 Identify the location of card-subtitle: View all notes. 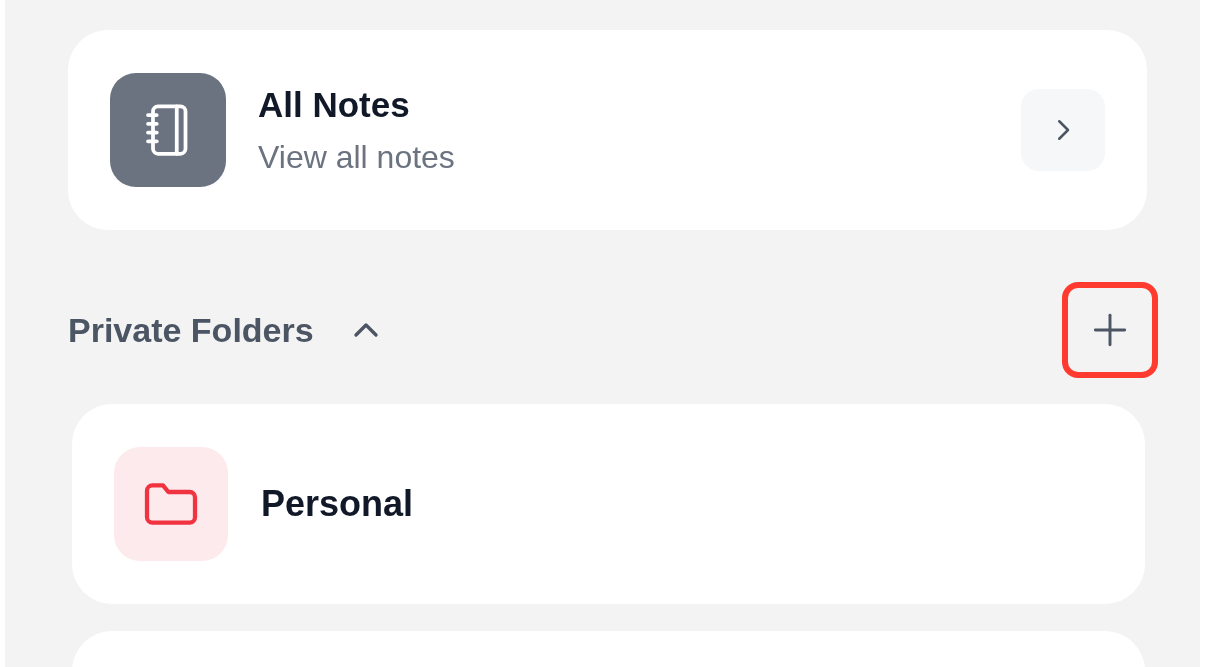
(357, 157).